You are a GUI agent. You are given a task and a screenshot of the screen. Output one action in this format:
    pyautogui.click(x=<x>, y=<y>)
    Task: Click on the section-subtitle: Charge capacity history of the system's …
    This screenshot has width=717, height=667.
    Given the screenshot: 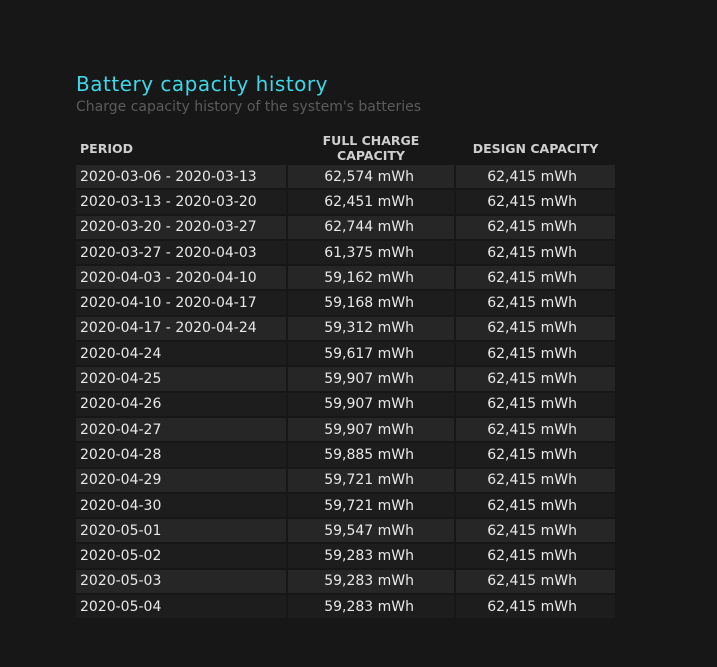 What is the action you would take?
    pyautogui.click(x=249, y=107)
    